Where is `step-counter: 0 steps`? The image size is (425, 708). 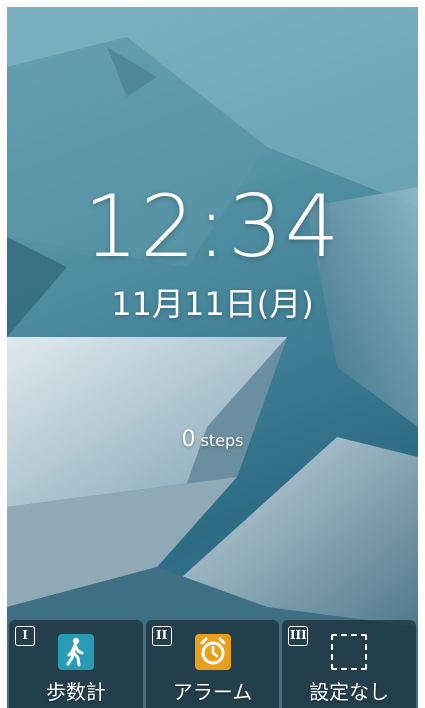
step-counter: 0 steps is located at coordinates (212, 439).